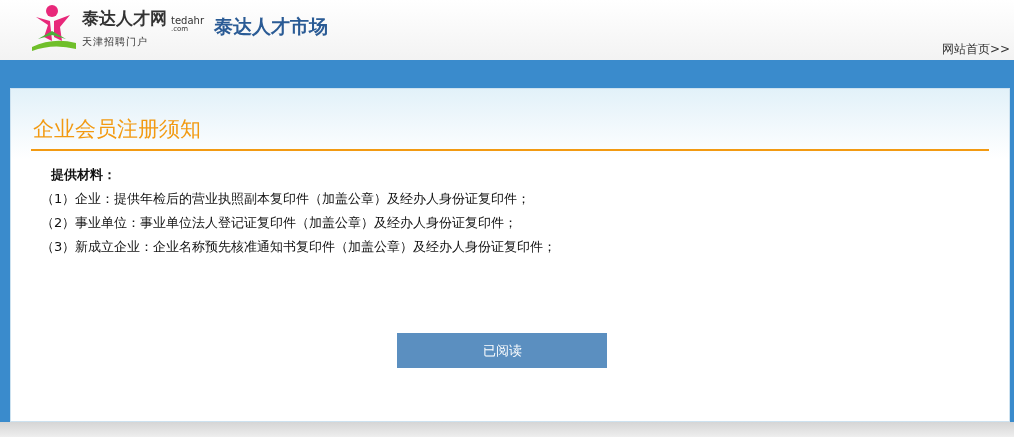 The width and height of the screenshot is (1014, 437). Describe the element at coordinates (975, 49) in the screenshot. I see `home-link: 网站首页>>` at that location.